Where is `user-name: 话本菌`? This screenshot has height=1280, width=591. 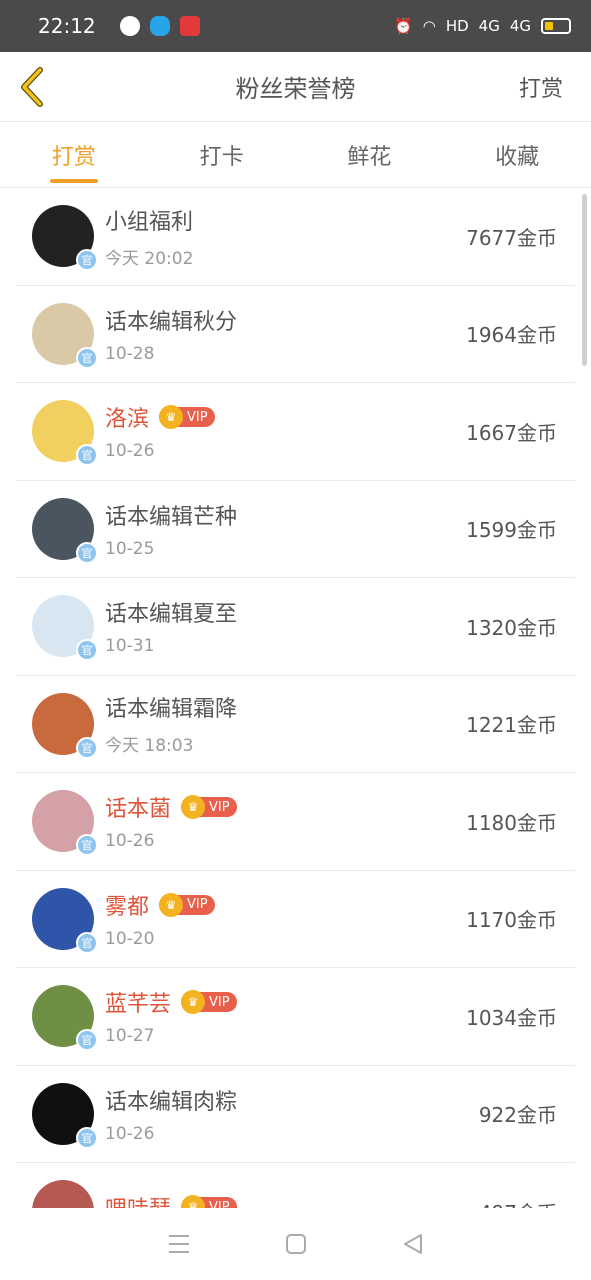 user-name: 话本菌 is located at coordinates (138, 807).